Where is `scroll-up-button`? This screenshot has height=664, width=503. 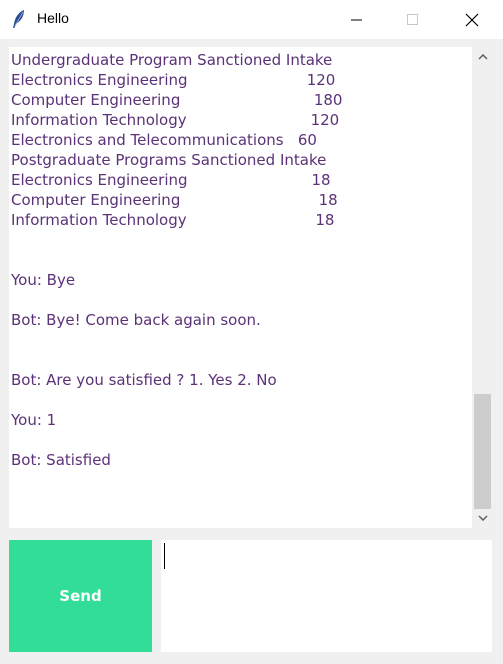
scroll-up-button is located at coordinates (482, 57).